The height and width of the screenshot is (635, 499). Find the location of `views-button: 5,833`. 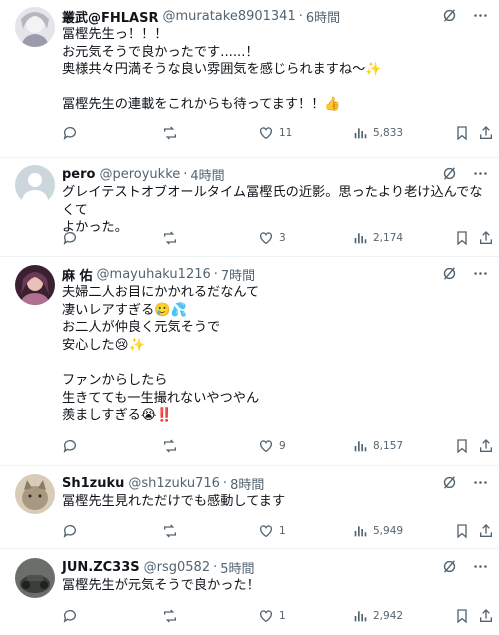

views-button: 5,833 is located at coordinates (377, 133).